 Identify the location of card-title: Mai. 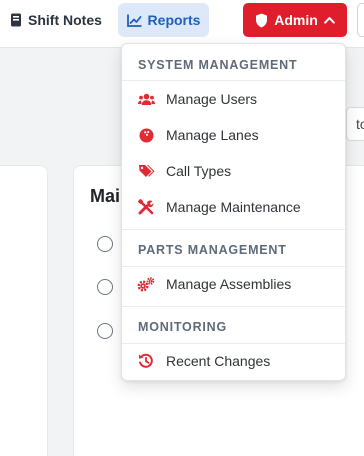
(105, 196).